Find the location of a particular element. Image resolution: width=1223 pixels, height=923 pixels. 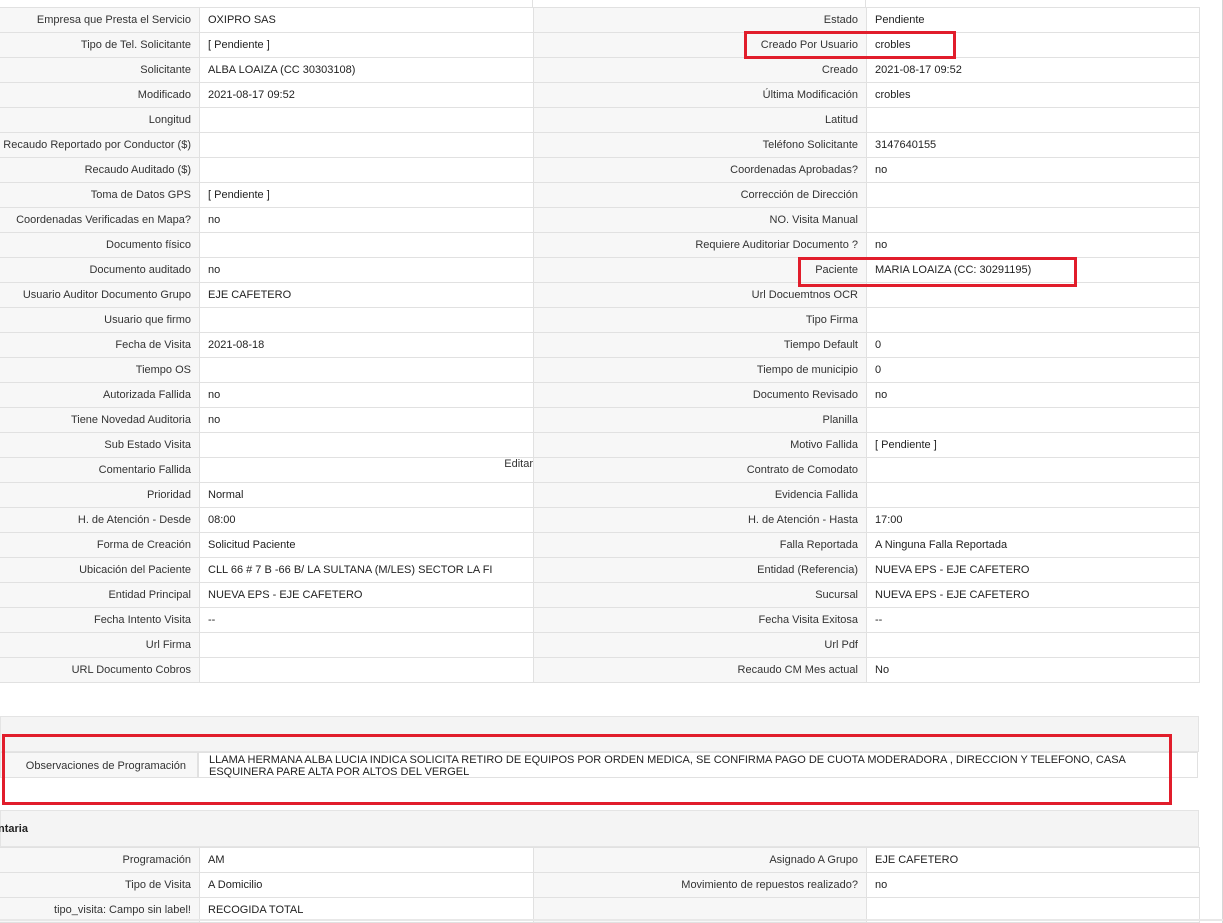

table-row: Tiene Novedad Auditoria no Planilla is located at coordinates (600, 420).